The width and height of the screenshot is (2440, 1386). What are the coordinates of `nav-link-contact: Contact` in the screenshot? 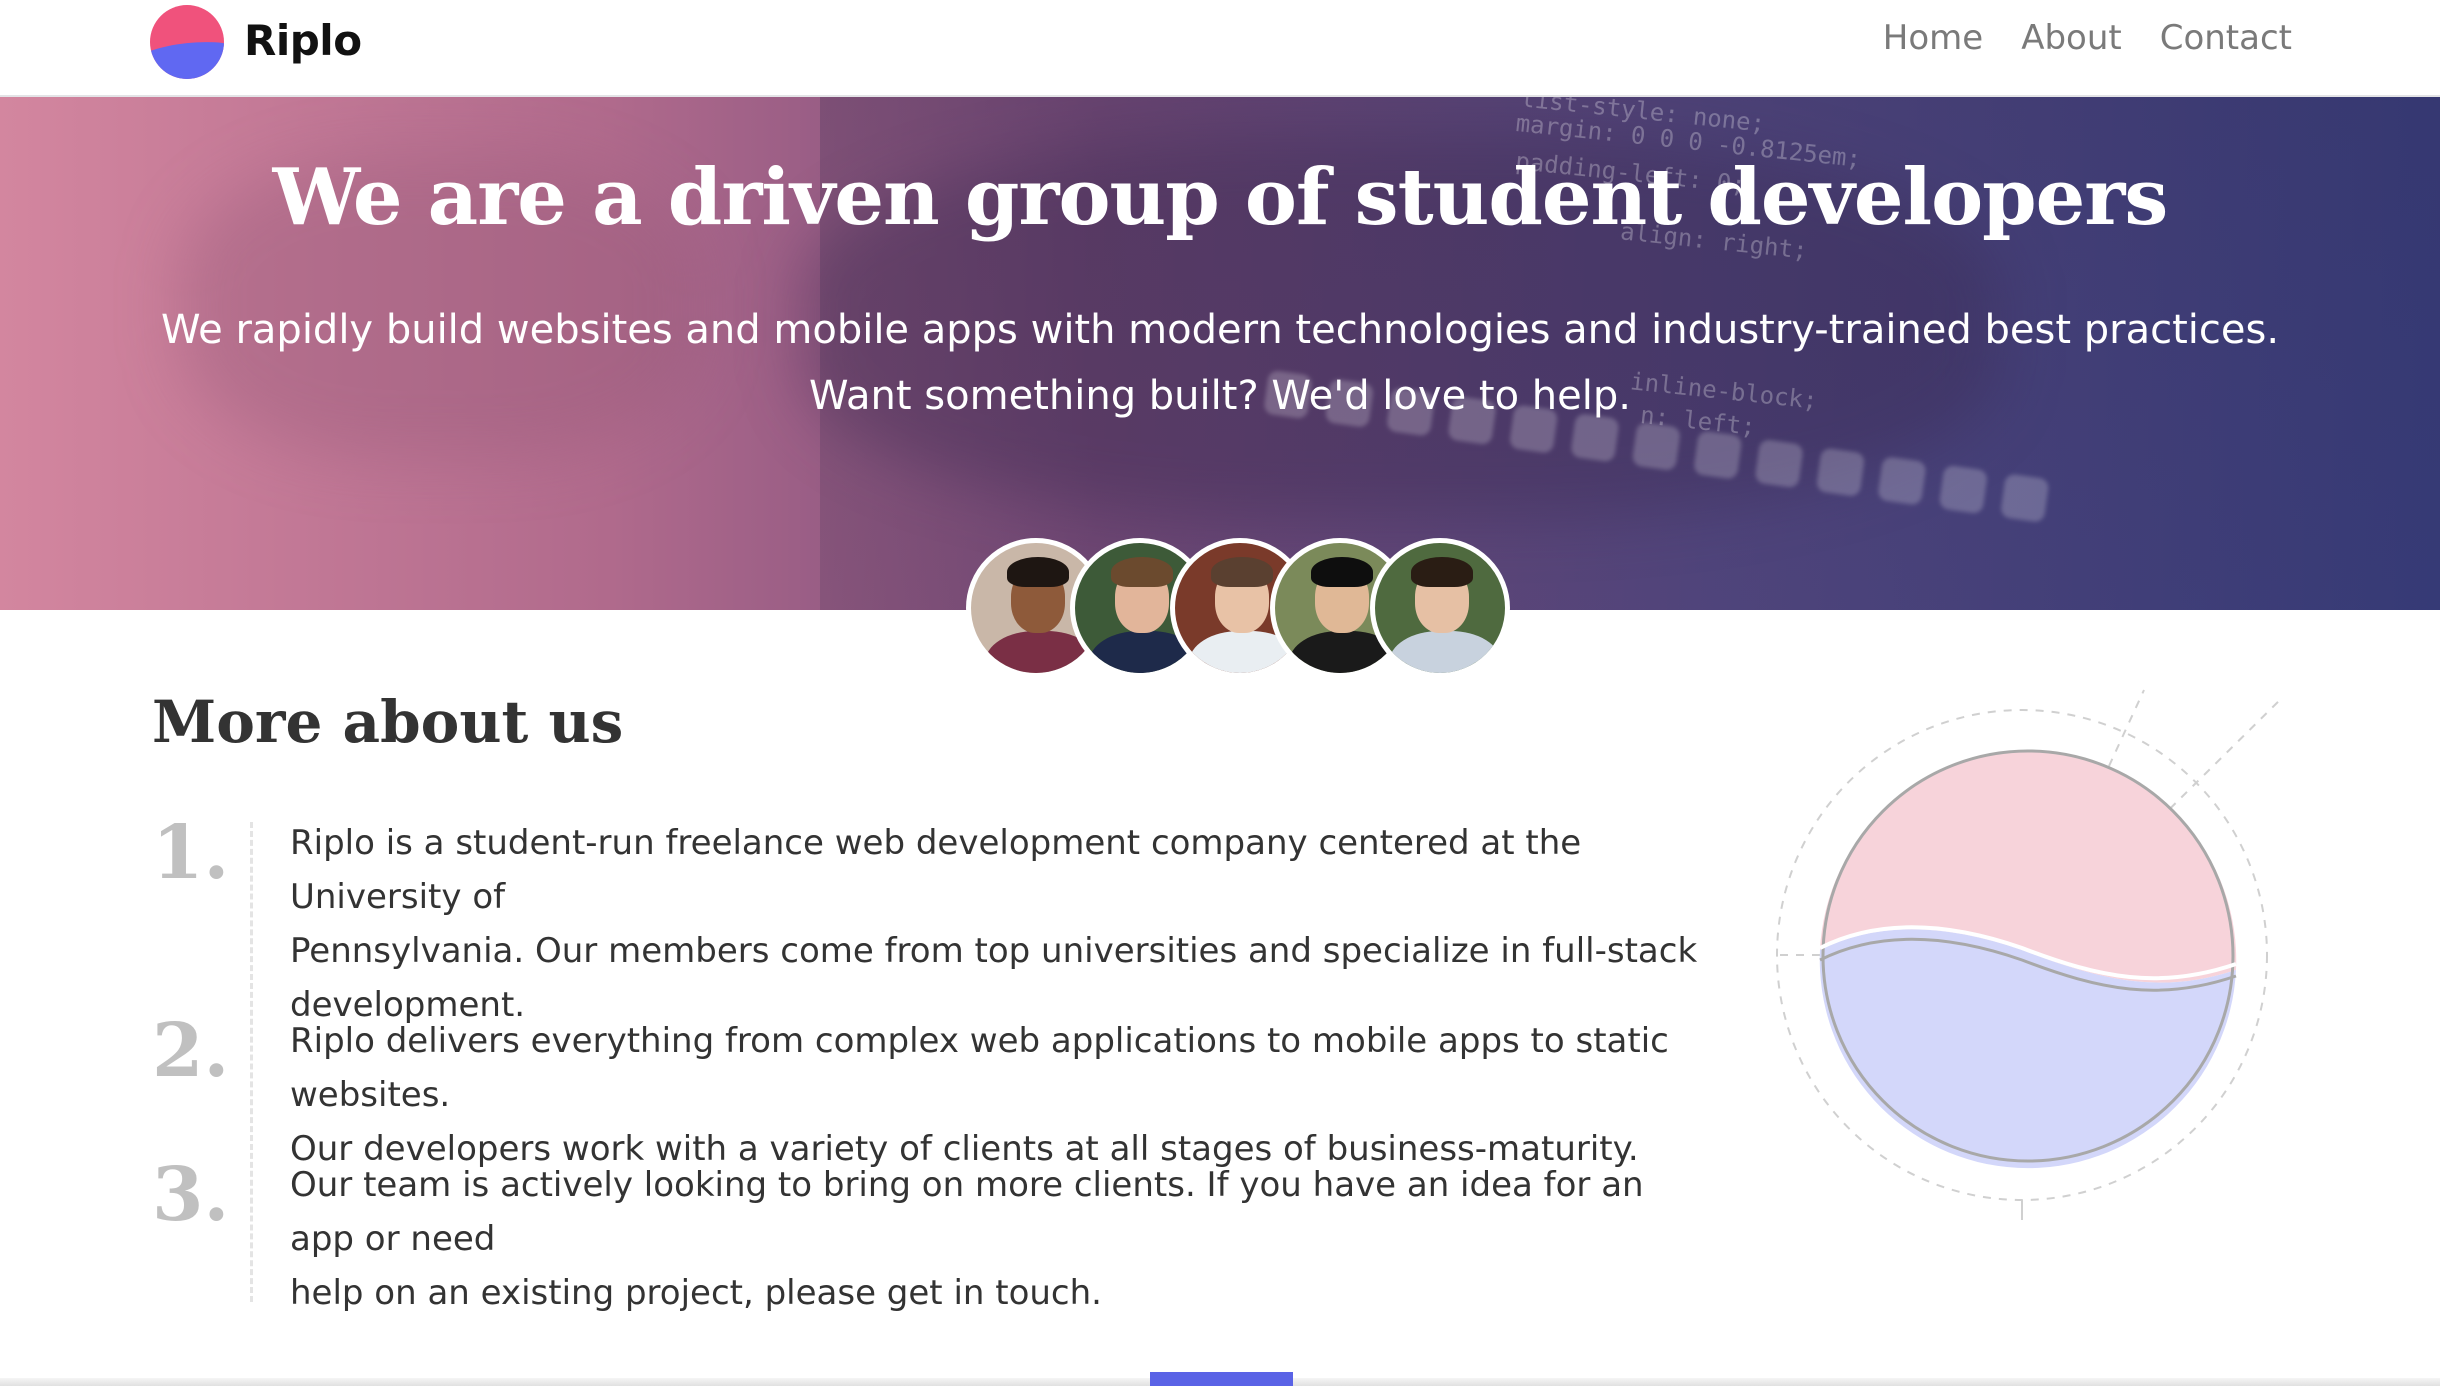 It's located at (2226, 38).